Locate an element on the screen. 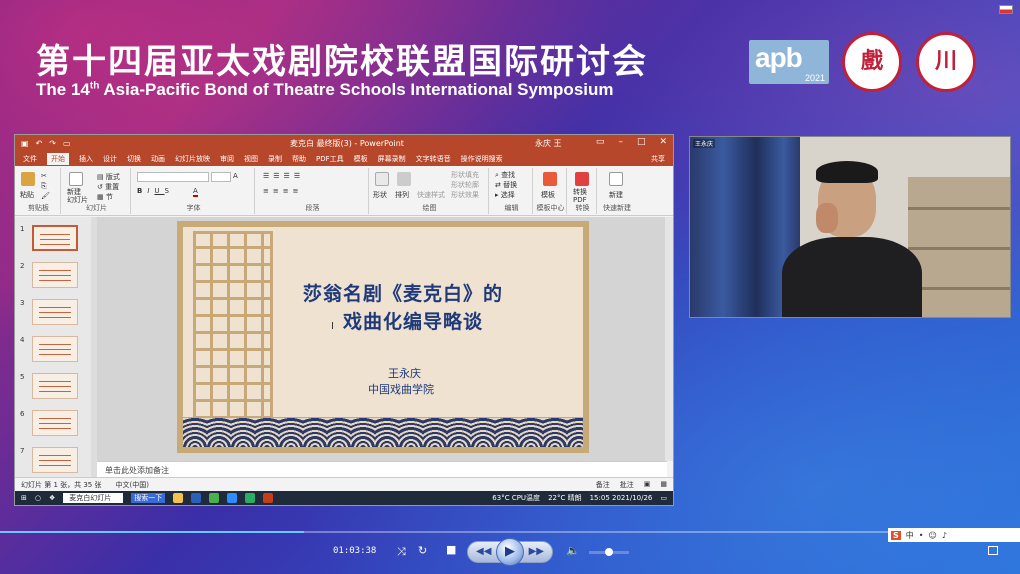 The height and width of the screenshot is (574, 1020). volume-knob is located at coordinates (609, 552).